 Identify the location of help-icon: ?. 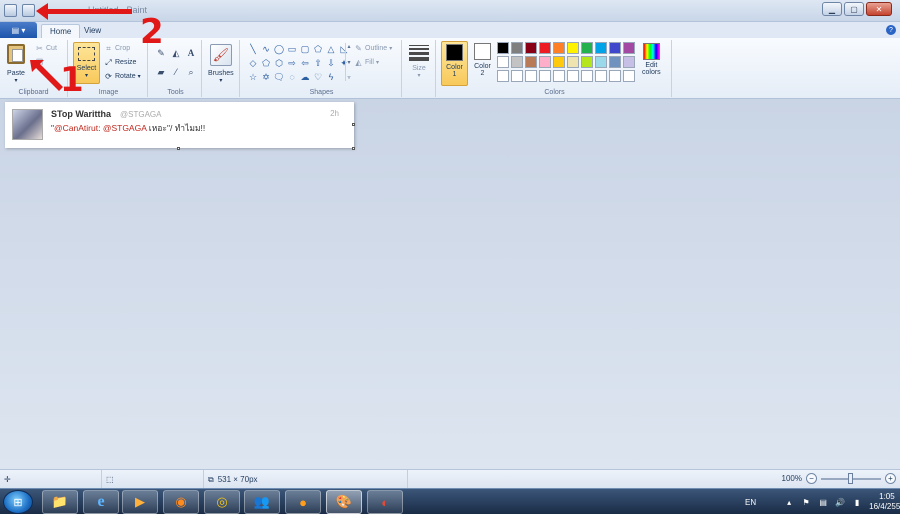
(891, 30).